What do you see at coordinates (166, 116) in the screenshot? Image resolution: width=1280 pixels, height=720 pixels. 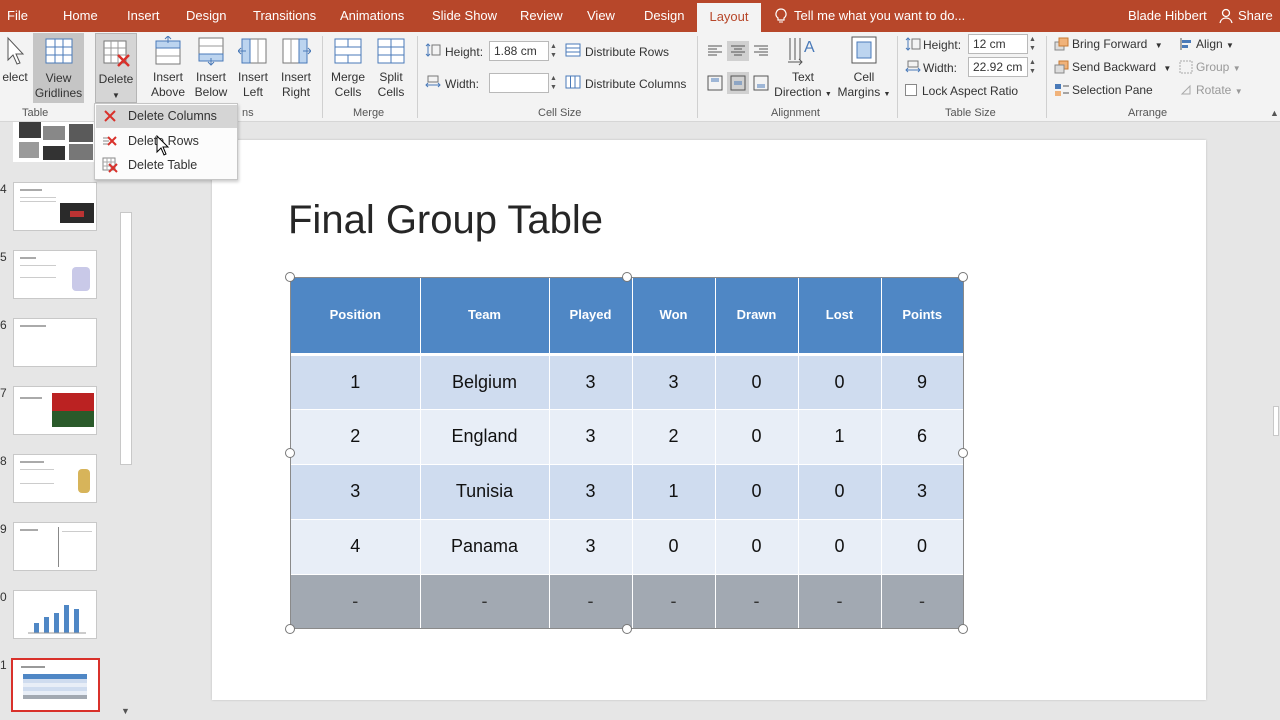 I see `delete-columns-item: Delete Columns` at bounding box center [166, 116].